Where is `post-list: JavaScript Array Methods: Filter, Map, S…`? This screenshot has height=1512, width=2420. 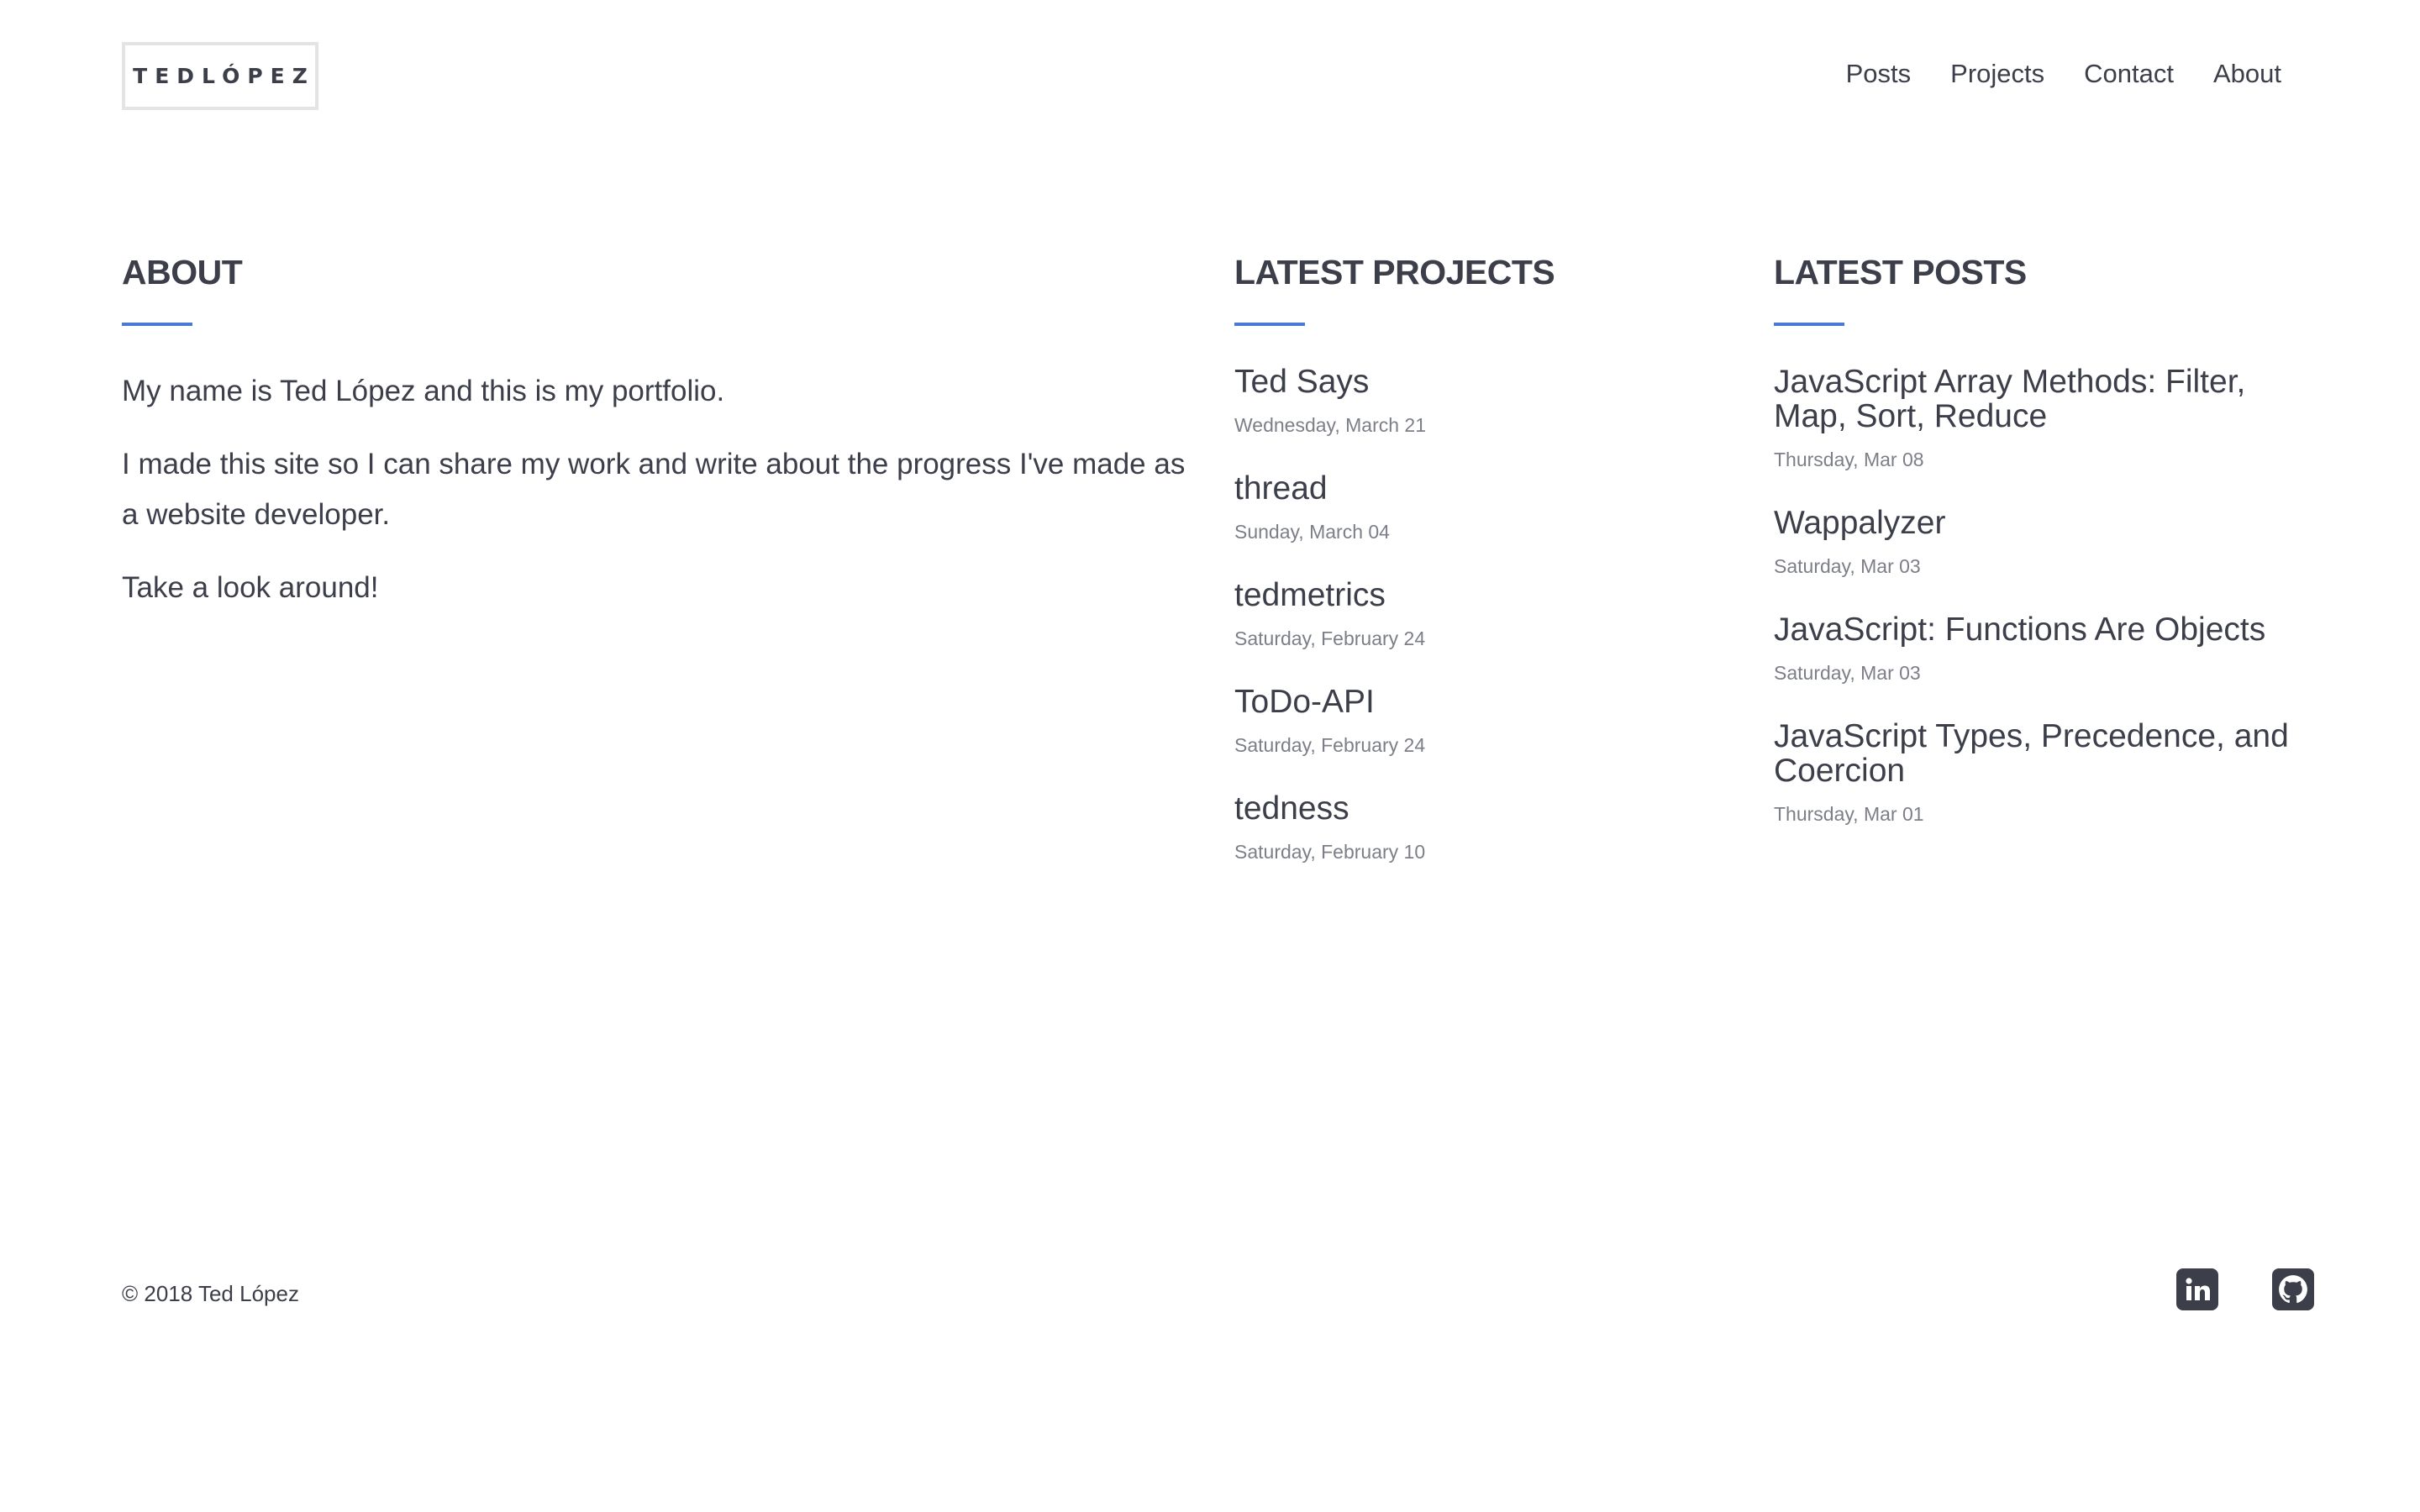
post-list: JavaScript Array Methods: Filter, Map, S… is located at coordinates (2043, 595).